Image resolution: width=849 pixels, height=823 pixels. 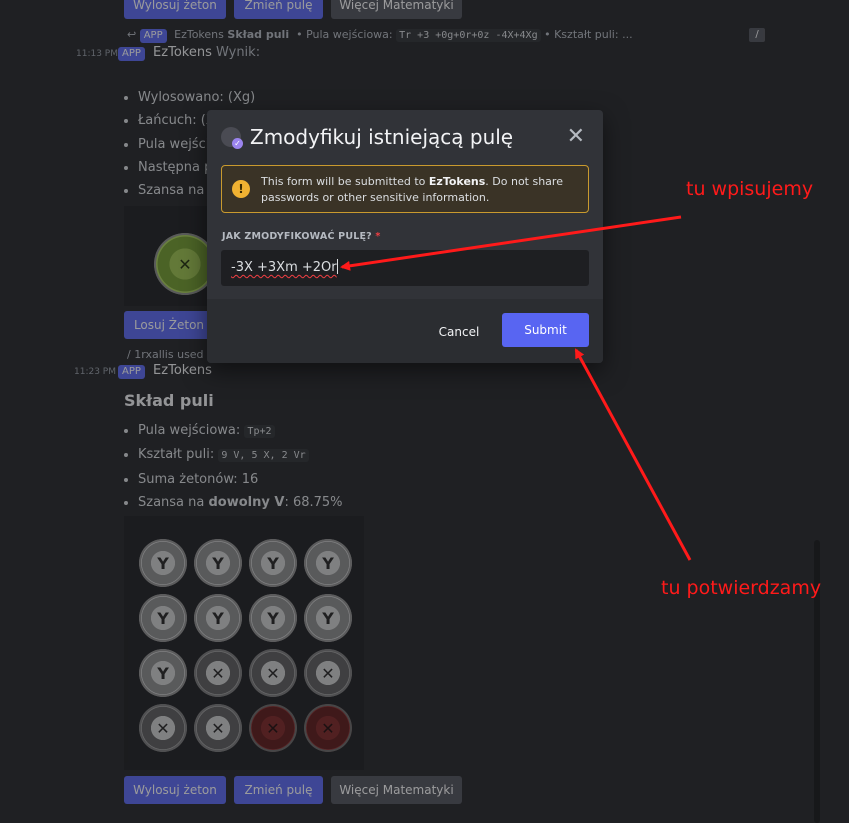 What do you see at coordinates (741, 588) in the screenshot?
I see `submit-annotation: tu potwierdzamy` at bounding box center [741, 588].